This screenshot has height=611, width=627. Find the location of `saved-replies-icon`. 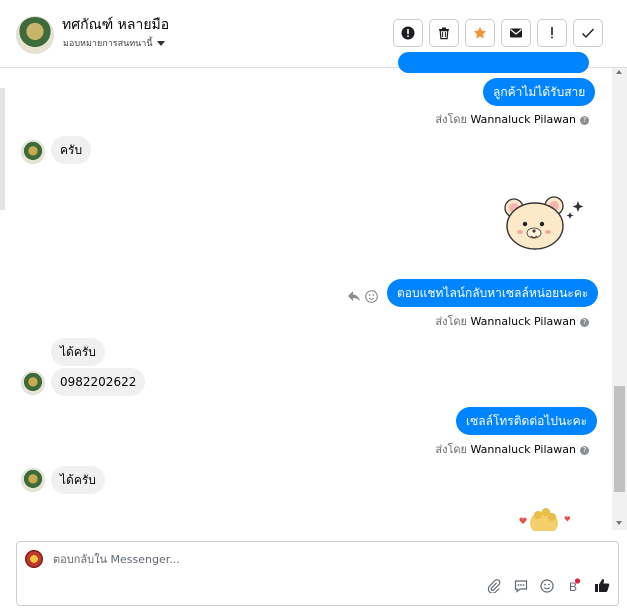

saved-replies-icon is located at coordinates (521, 586).